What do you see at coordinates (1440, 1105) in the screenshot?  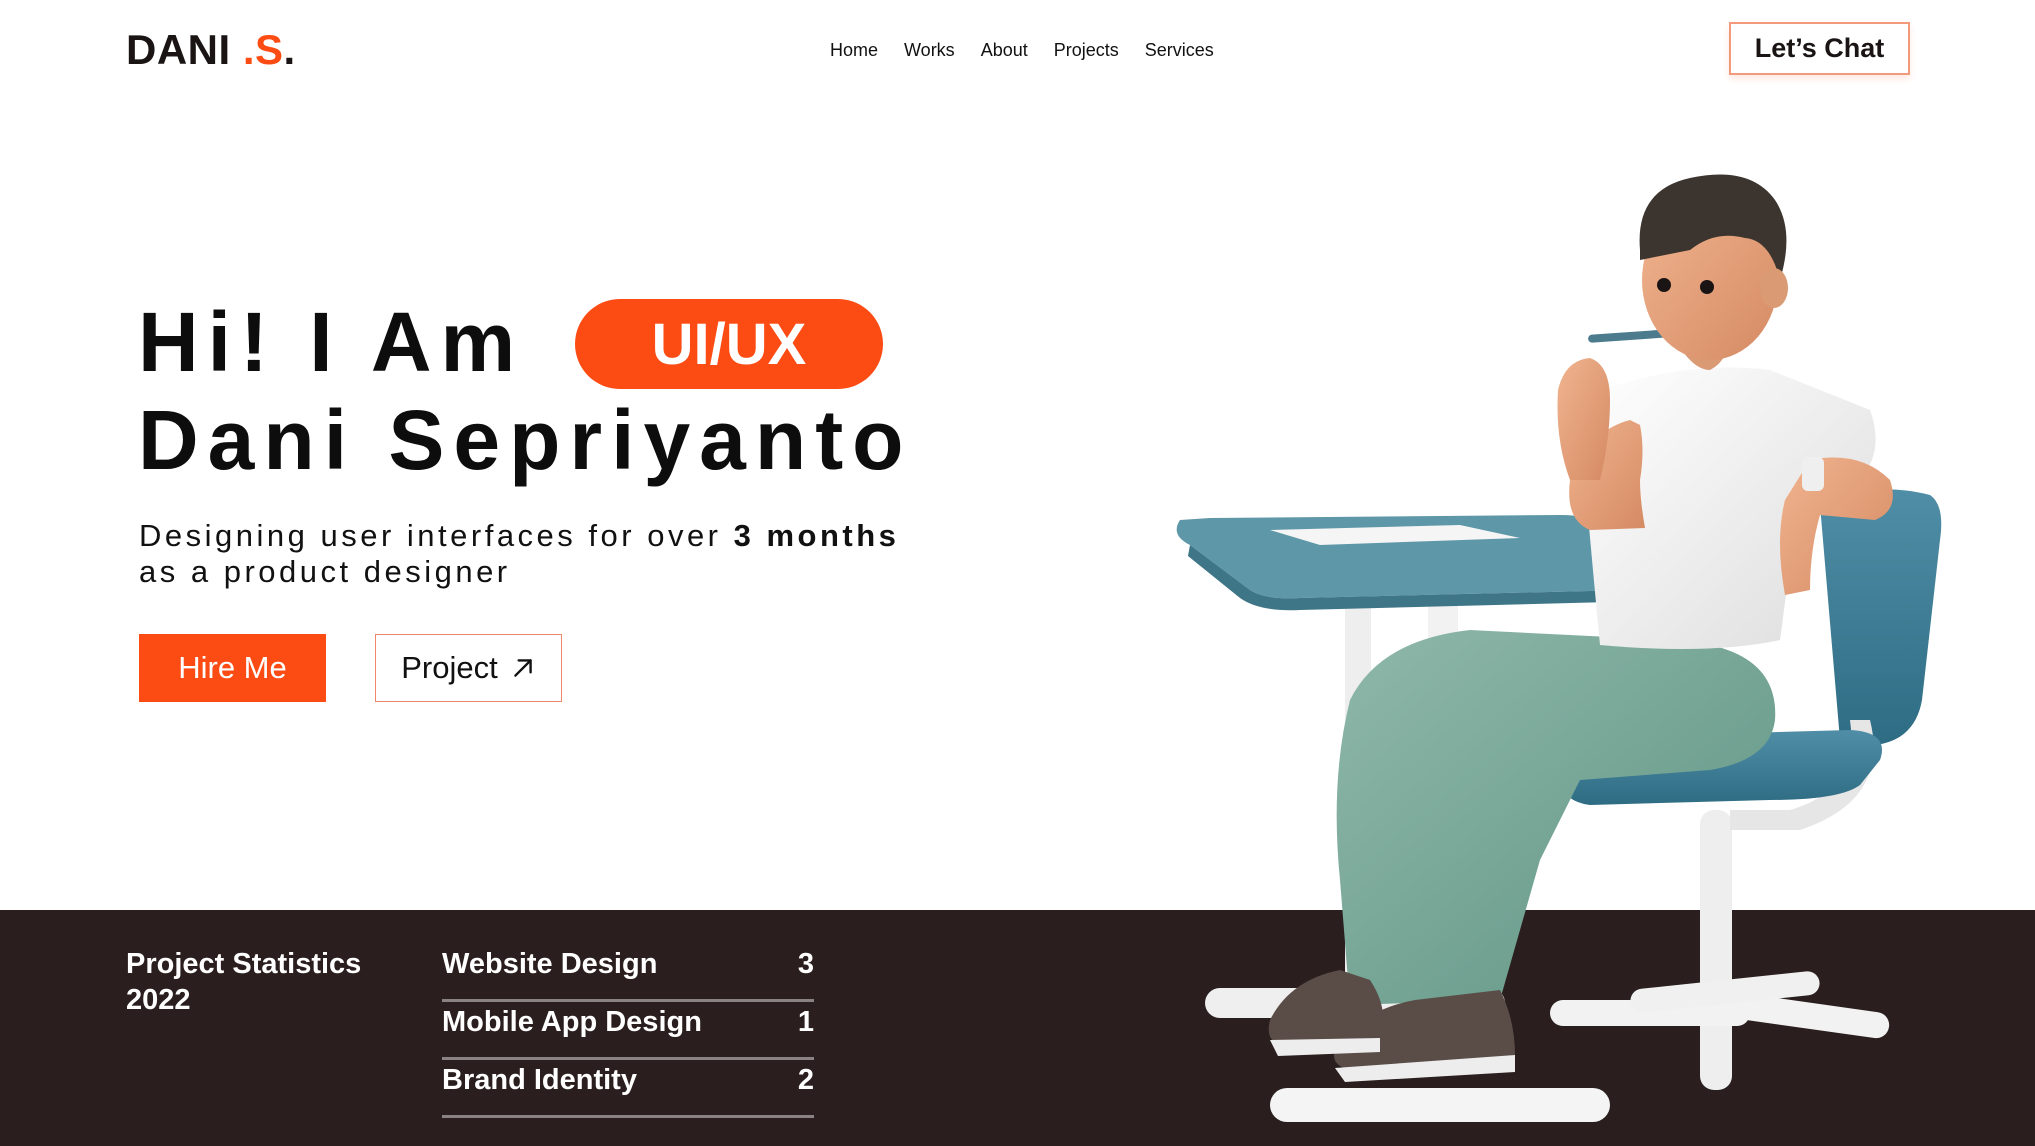 I see `table-foot-front` at bounding box center [1440, 1105].